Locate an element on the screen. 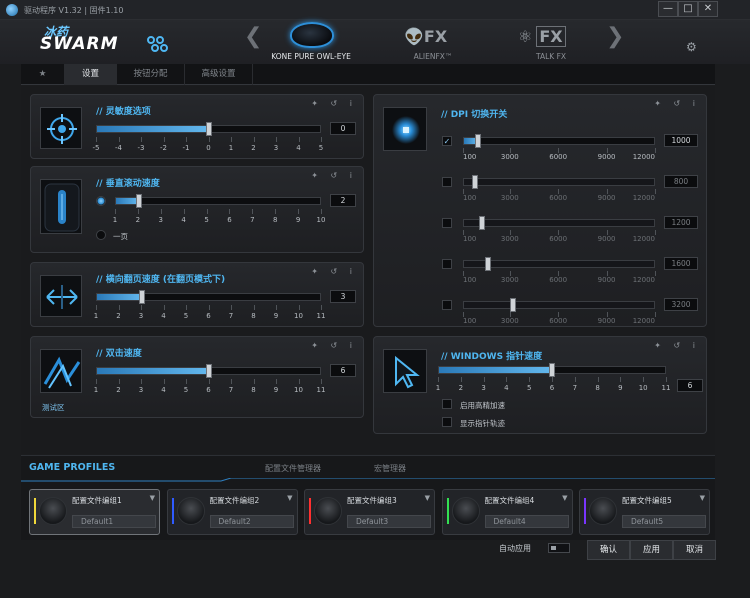 Image resolution: width=750 pixels, height=598 pixels. slider-tick-label: 0 is located at coordinates (208, 148).